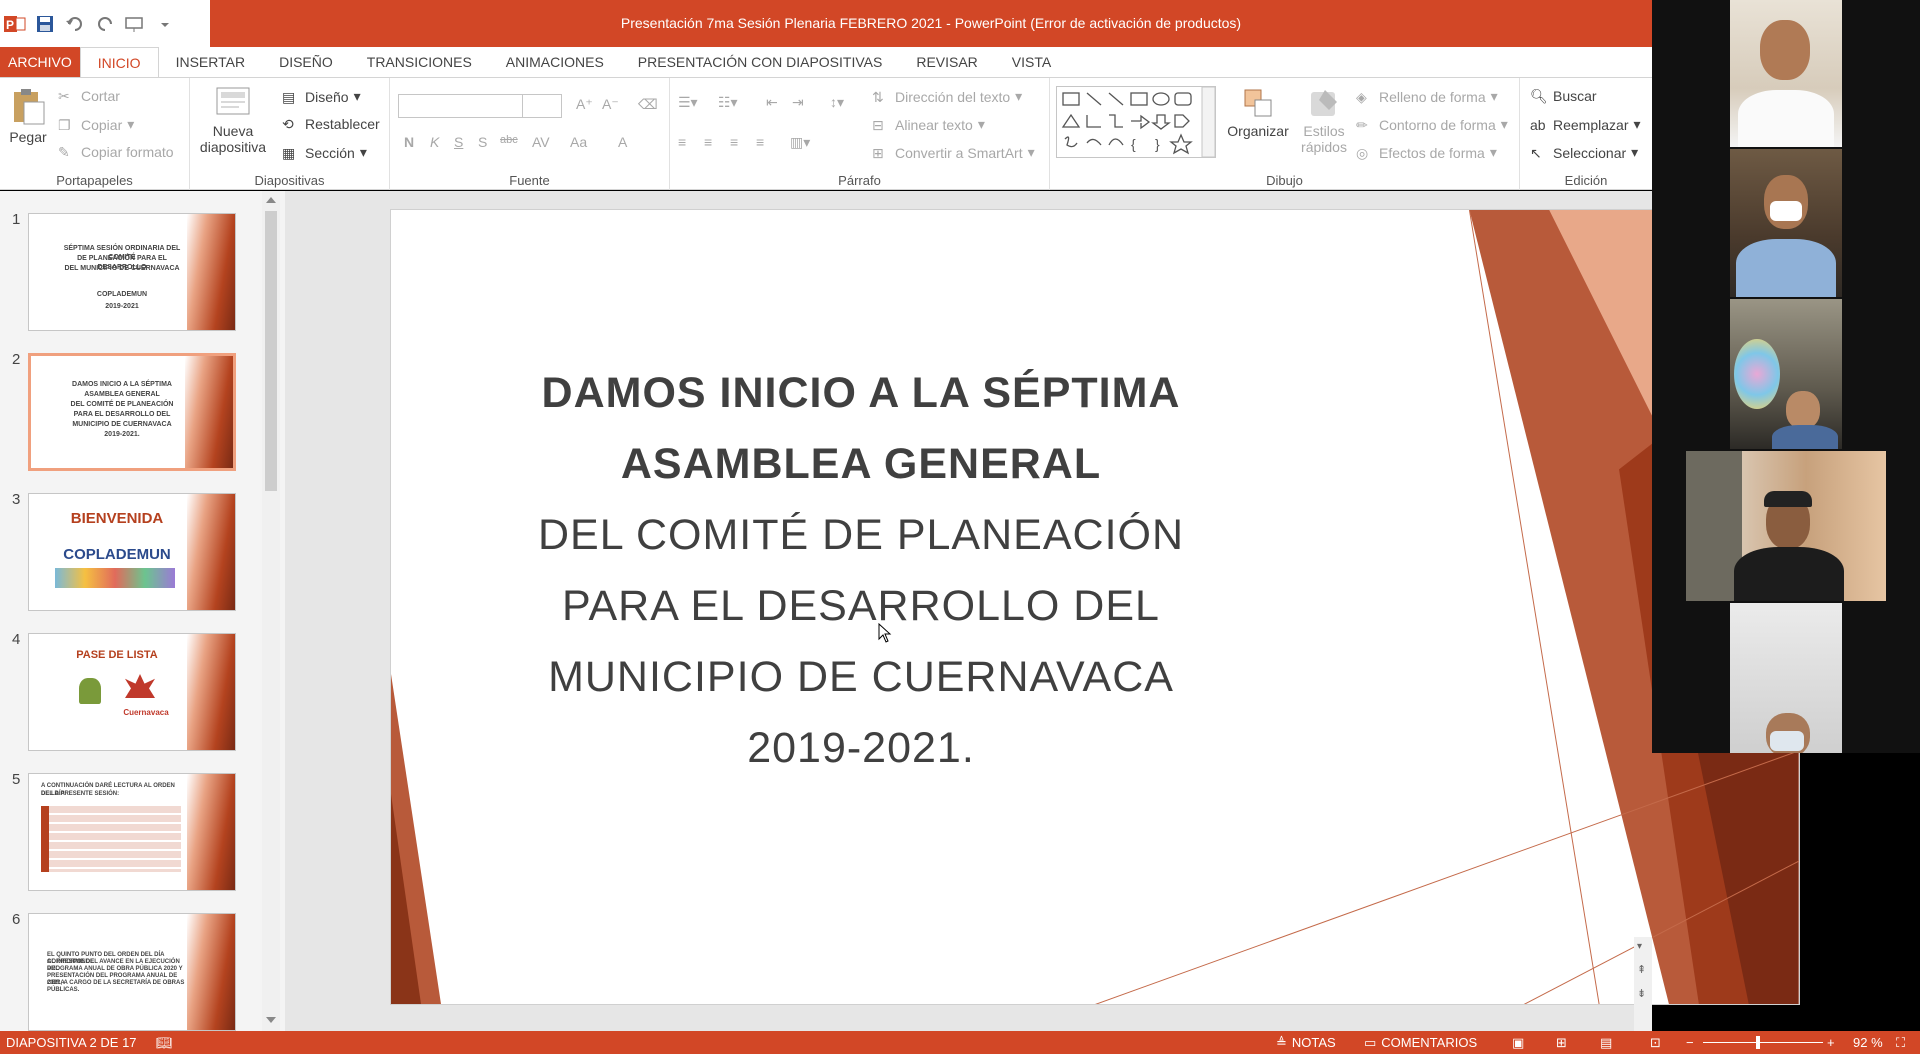 The image size is (1920, 1054). What do you see at coordinates (584, 104) in the screenshot?
I see `grow-font-icon: A⁺` at bounding box center [584, 104].